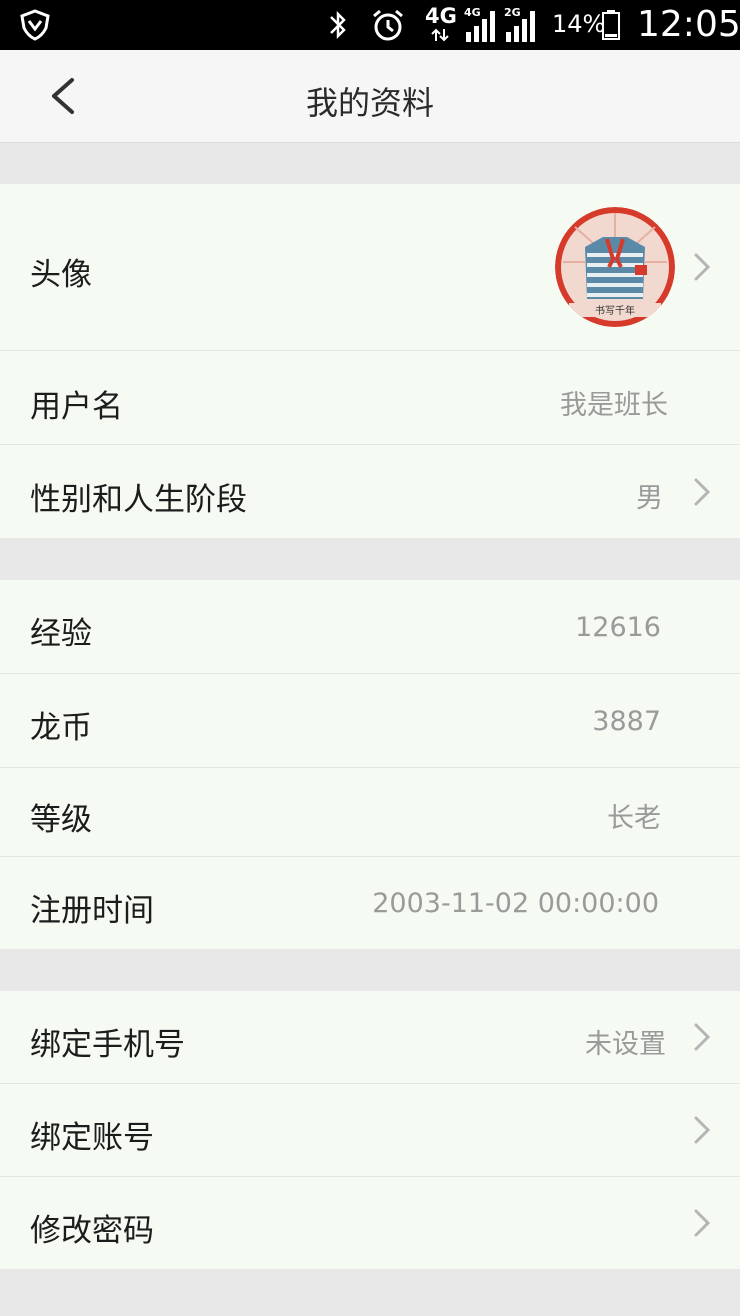 The image size is (740, 1316). Describe the element at coordinates (615, 310) in the screenshot. I see `avatar-caption: 书写千年` at that location.